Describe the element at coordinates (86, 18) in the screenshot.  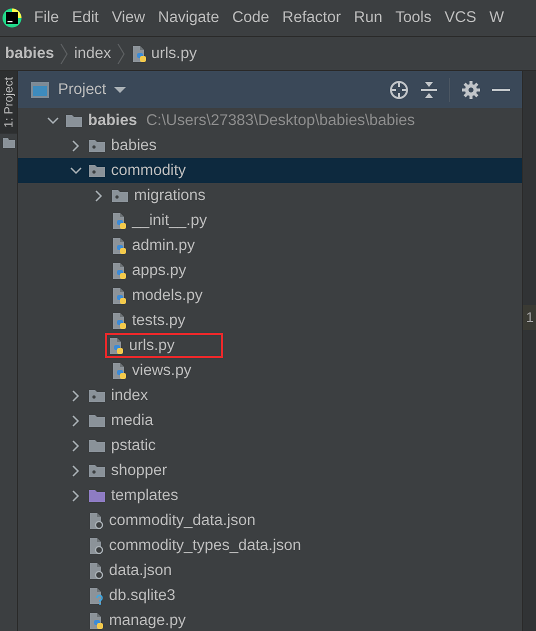
I see `menu-item: Edit` at that location.